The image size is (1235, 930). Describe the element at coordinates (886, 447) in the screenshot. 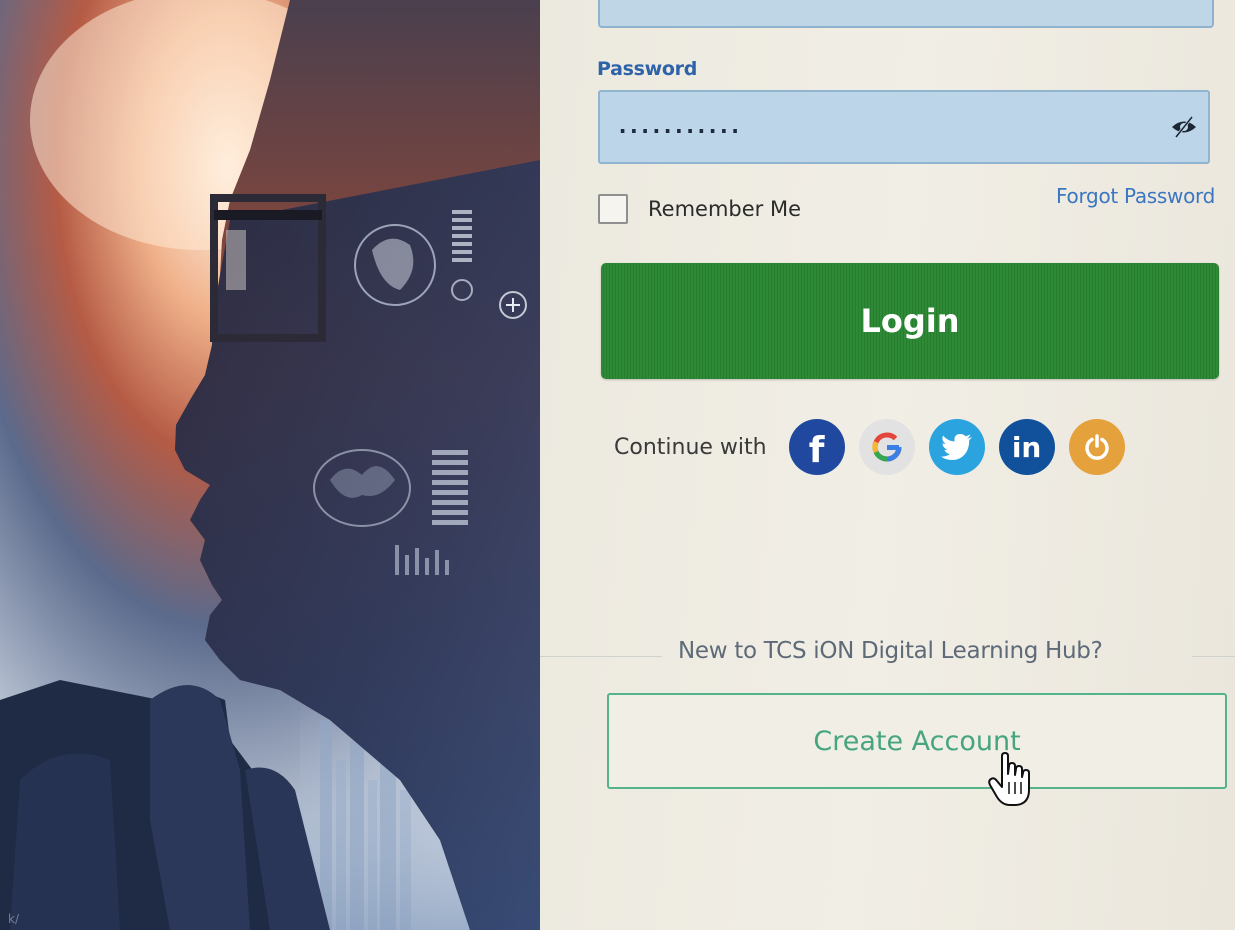

I see `google-icon` at that location.